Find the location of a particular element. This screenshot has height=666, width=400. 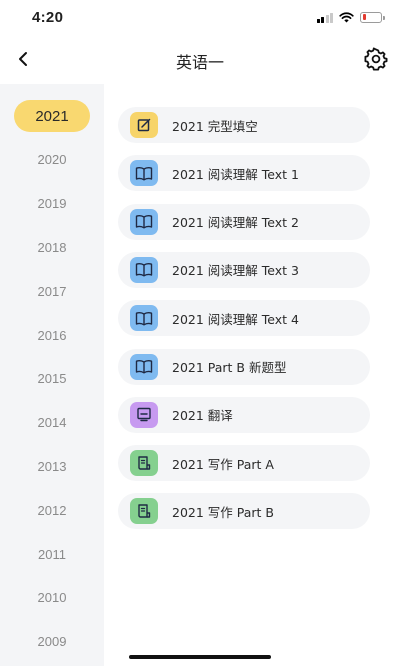

sidebar-year-2014: 2014 is located at coordinates (52, 423).